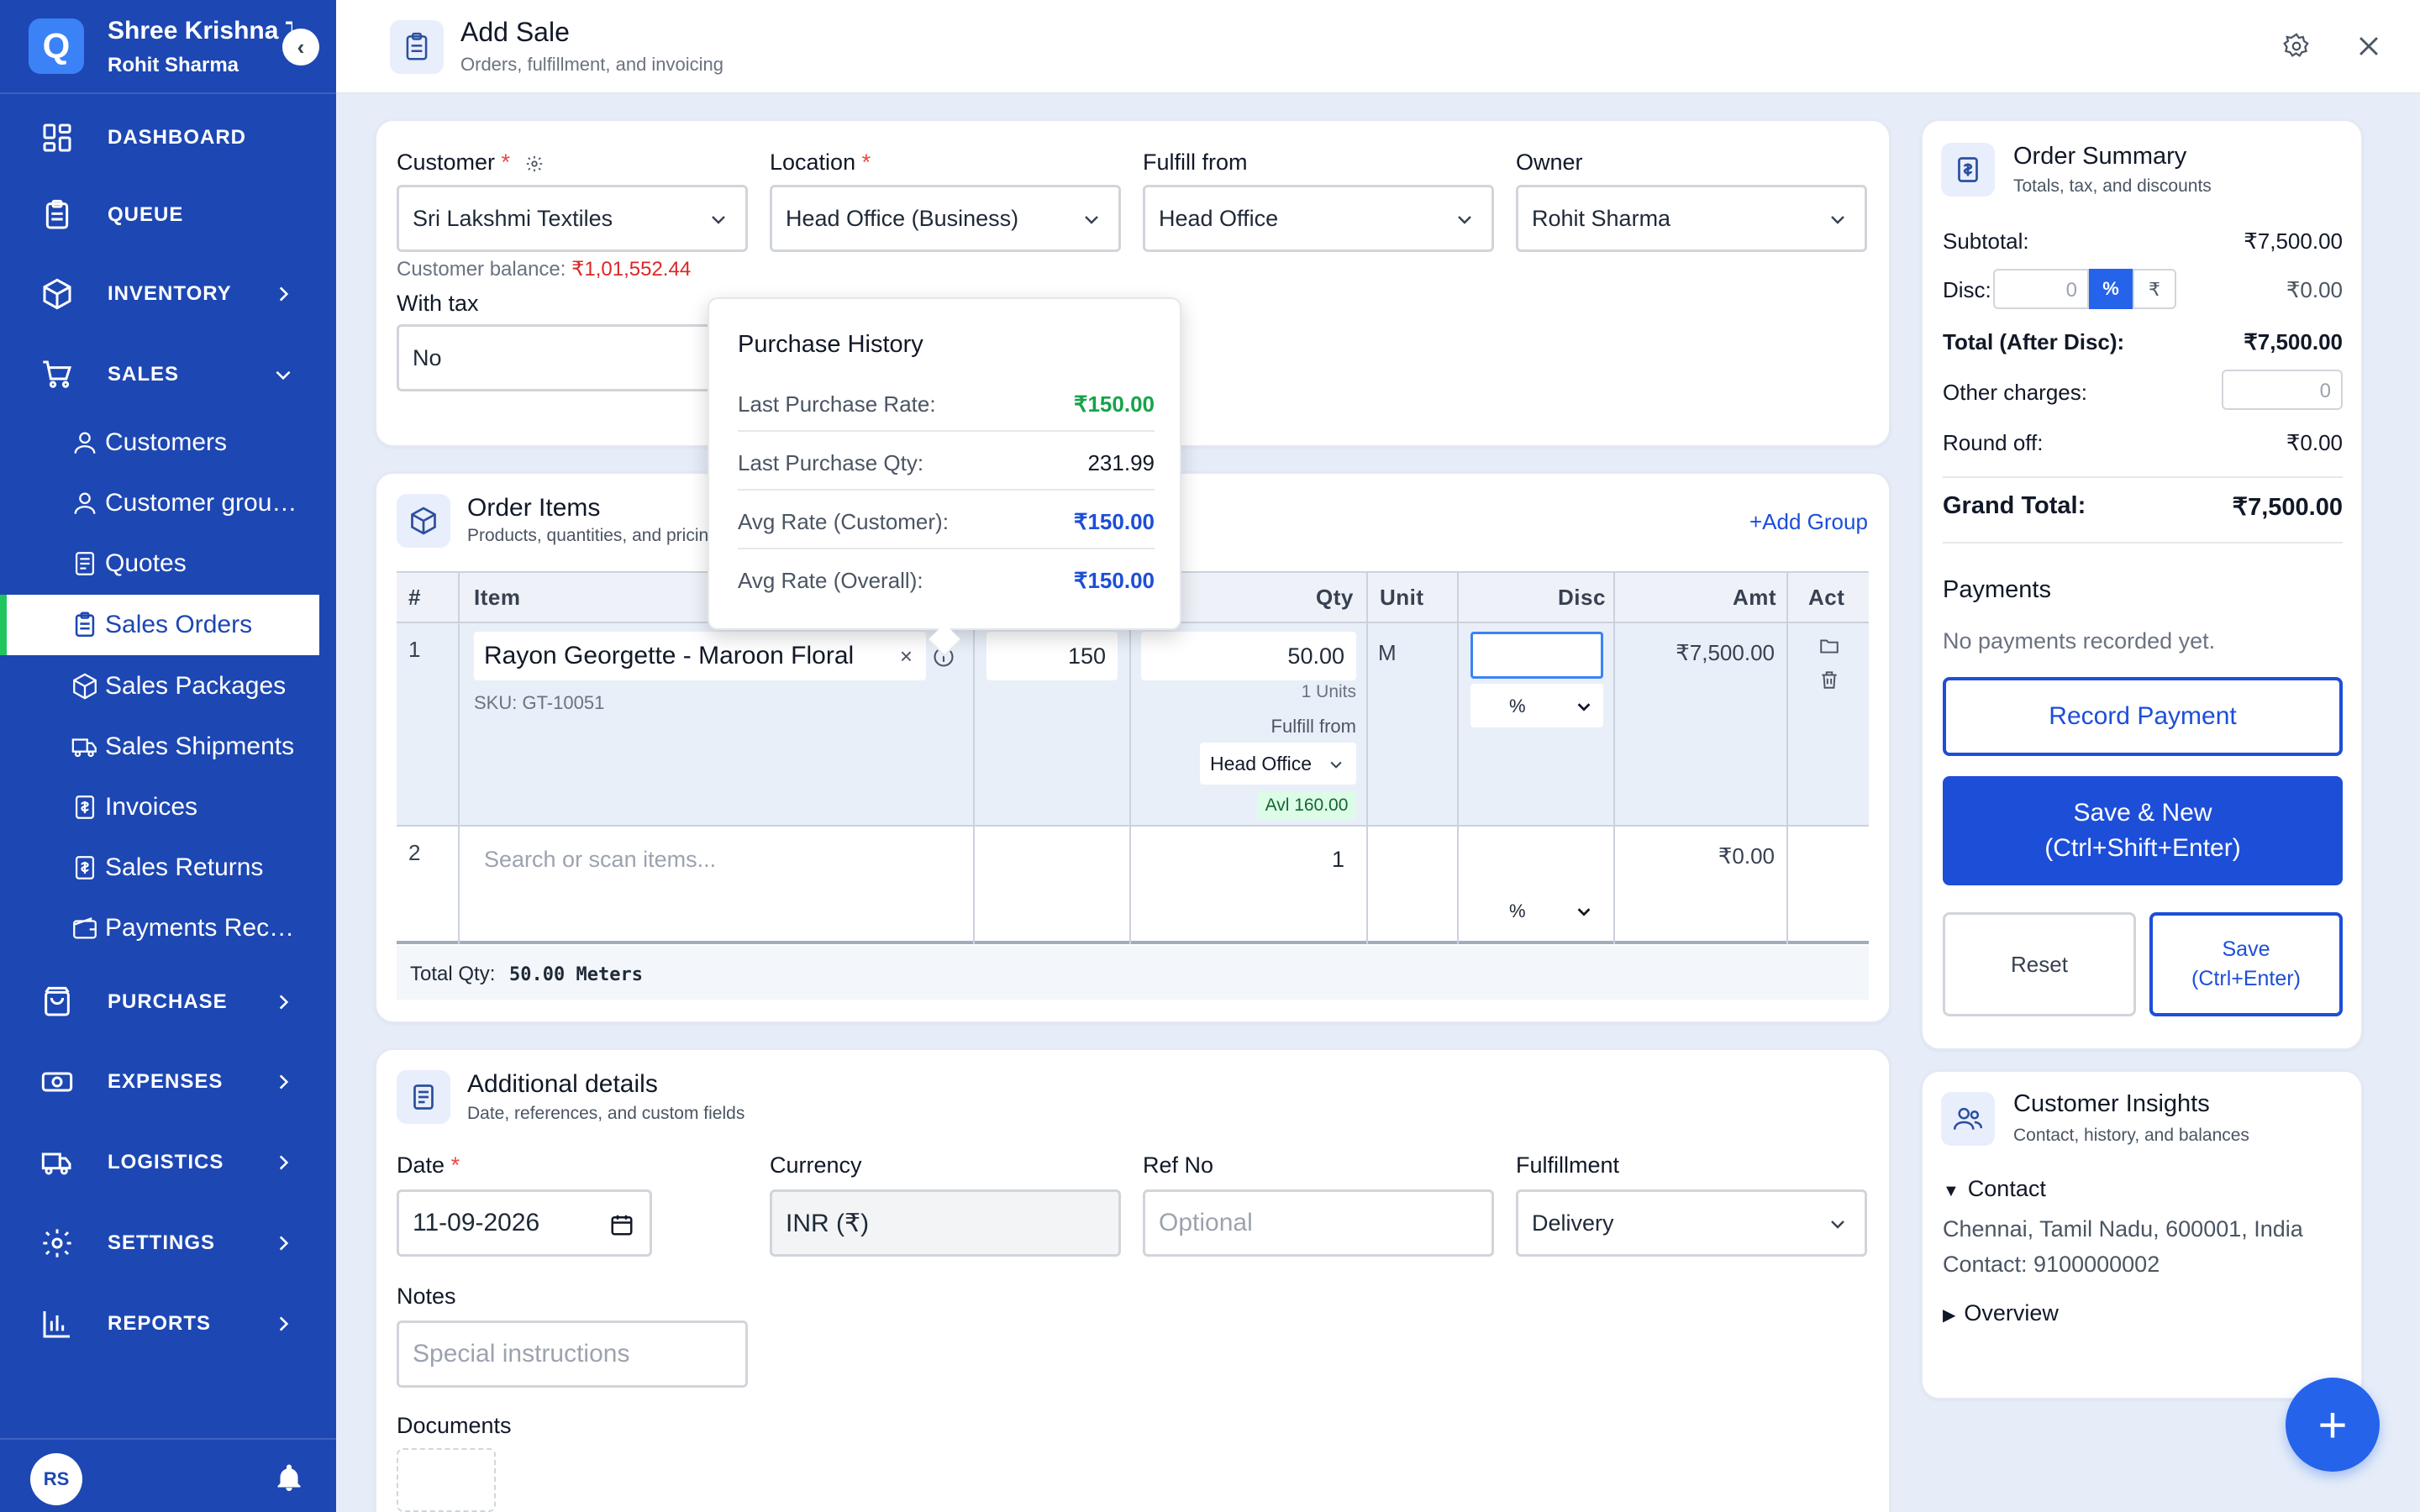 This screenshot has width=2420, height=1512. I want to click on sidebar-item-label: Sales Returns, so click(184, 867).